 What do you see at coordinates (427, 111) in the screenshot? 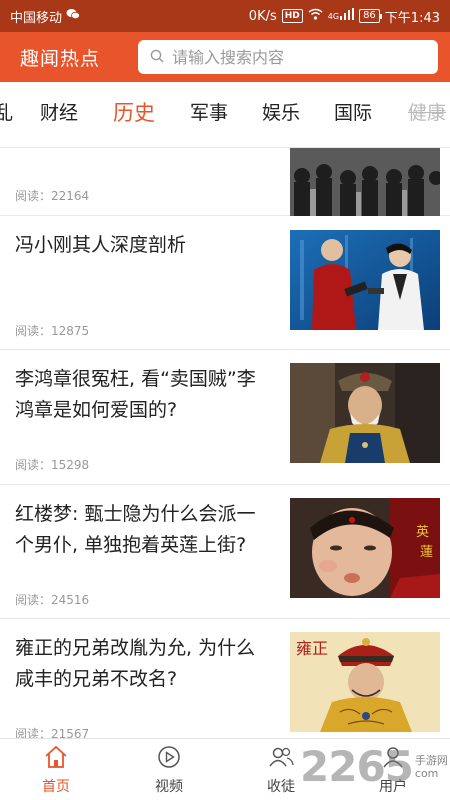
I see `tab-health: 健康` at bounding box center [427, 111].